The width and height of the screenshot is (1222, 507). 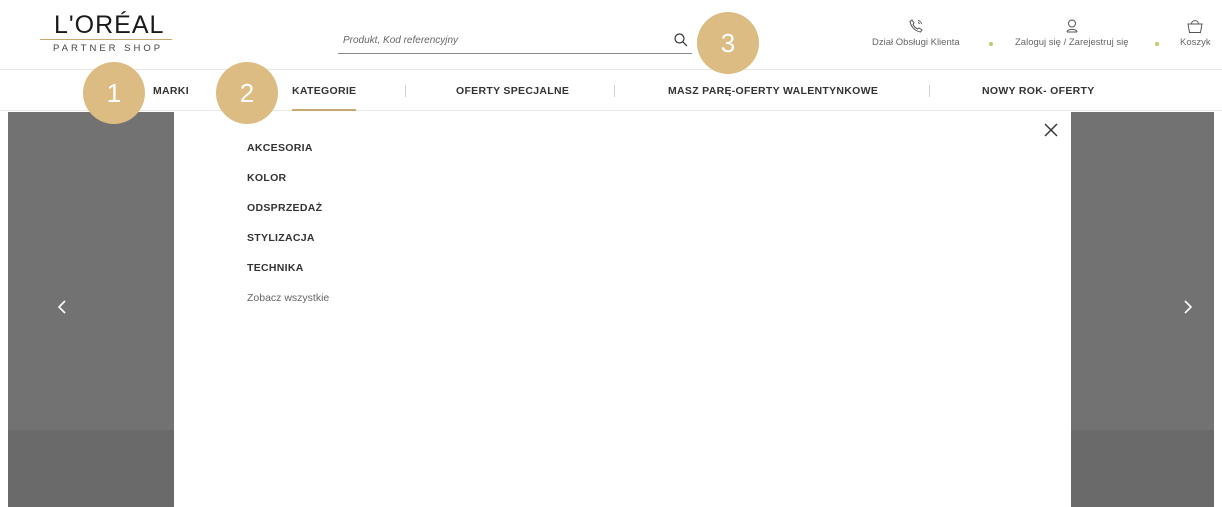 What do you see at coordinates (1038, 91) in the screenshot?
I see `nav-item-nowy-rok: NOWY ROK- OFERTY` at bounding box center [1038, 91].